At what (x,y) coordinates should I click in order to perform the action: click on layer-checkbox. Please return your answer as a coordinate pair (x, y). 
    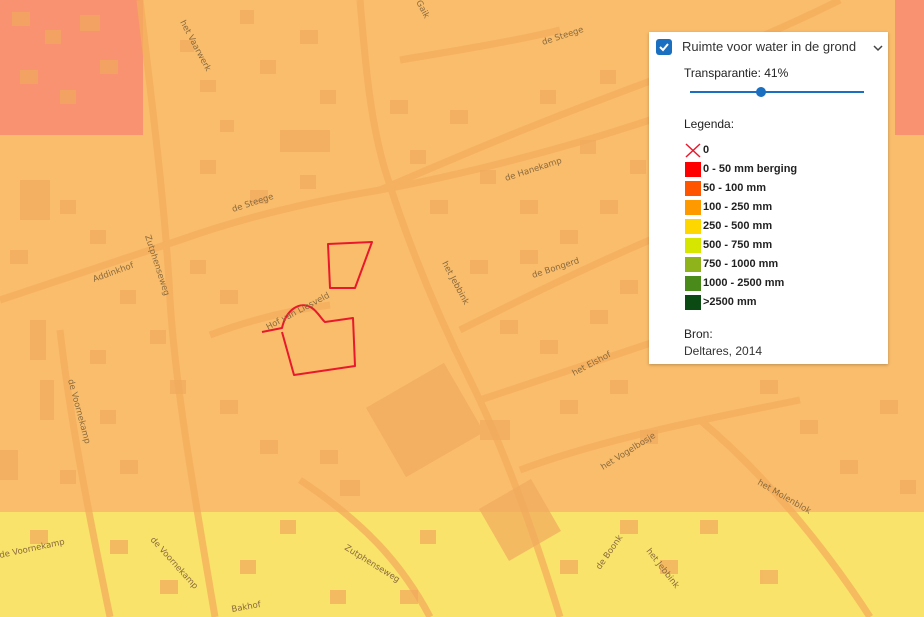
    Looking at the image, I should click on (664, 47).